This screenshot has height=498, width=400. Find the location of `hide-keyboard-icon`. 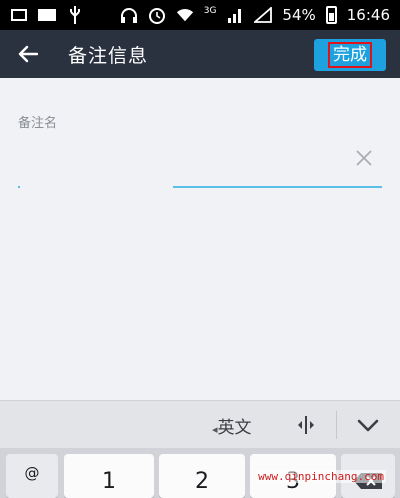

hide-keyboard-icon is located at coordinates (368, 425).